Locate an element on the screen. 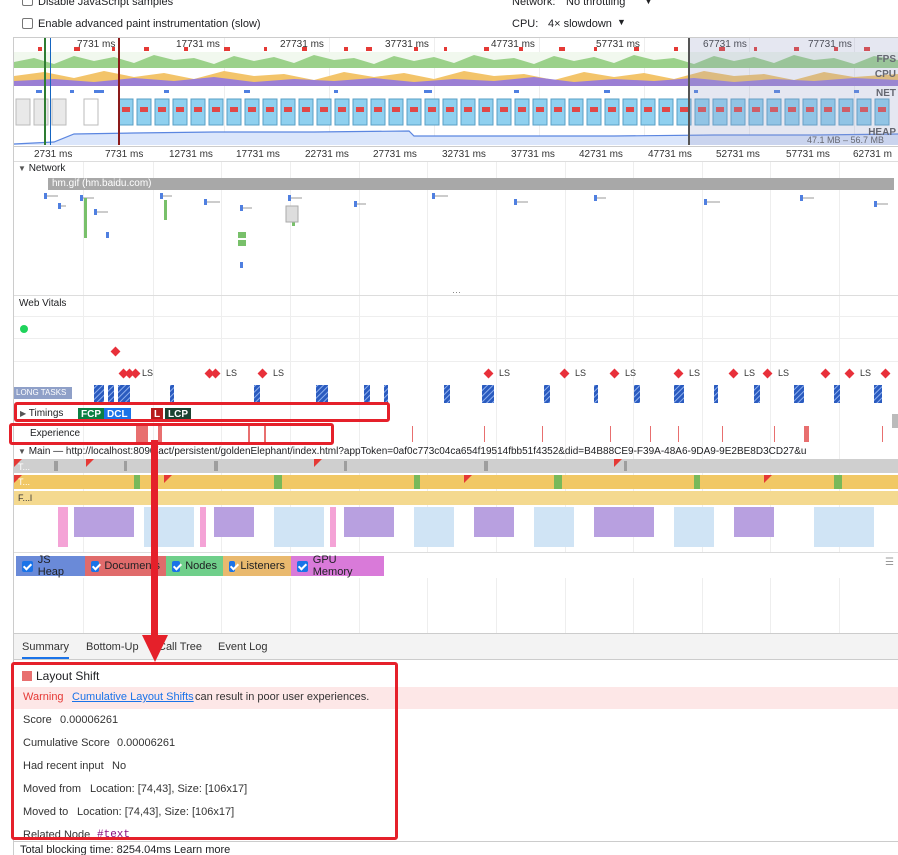 The width and height of the screenshot is (898, 855). ruler-tick: 27731 ms is located at coordinates (395, 154).